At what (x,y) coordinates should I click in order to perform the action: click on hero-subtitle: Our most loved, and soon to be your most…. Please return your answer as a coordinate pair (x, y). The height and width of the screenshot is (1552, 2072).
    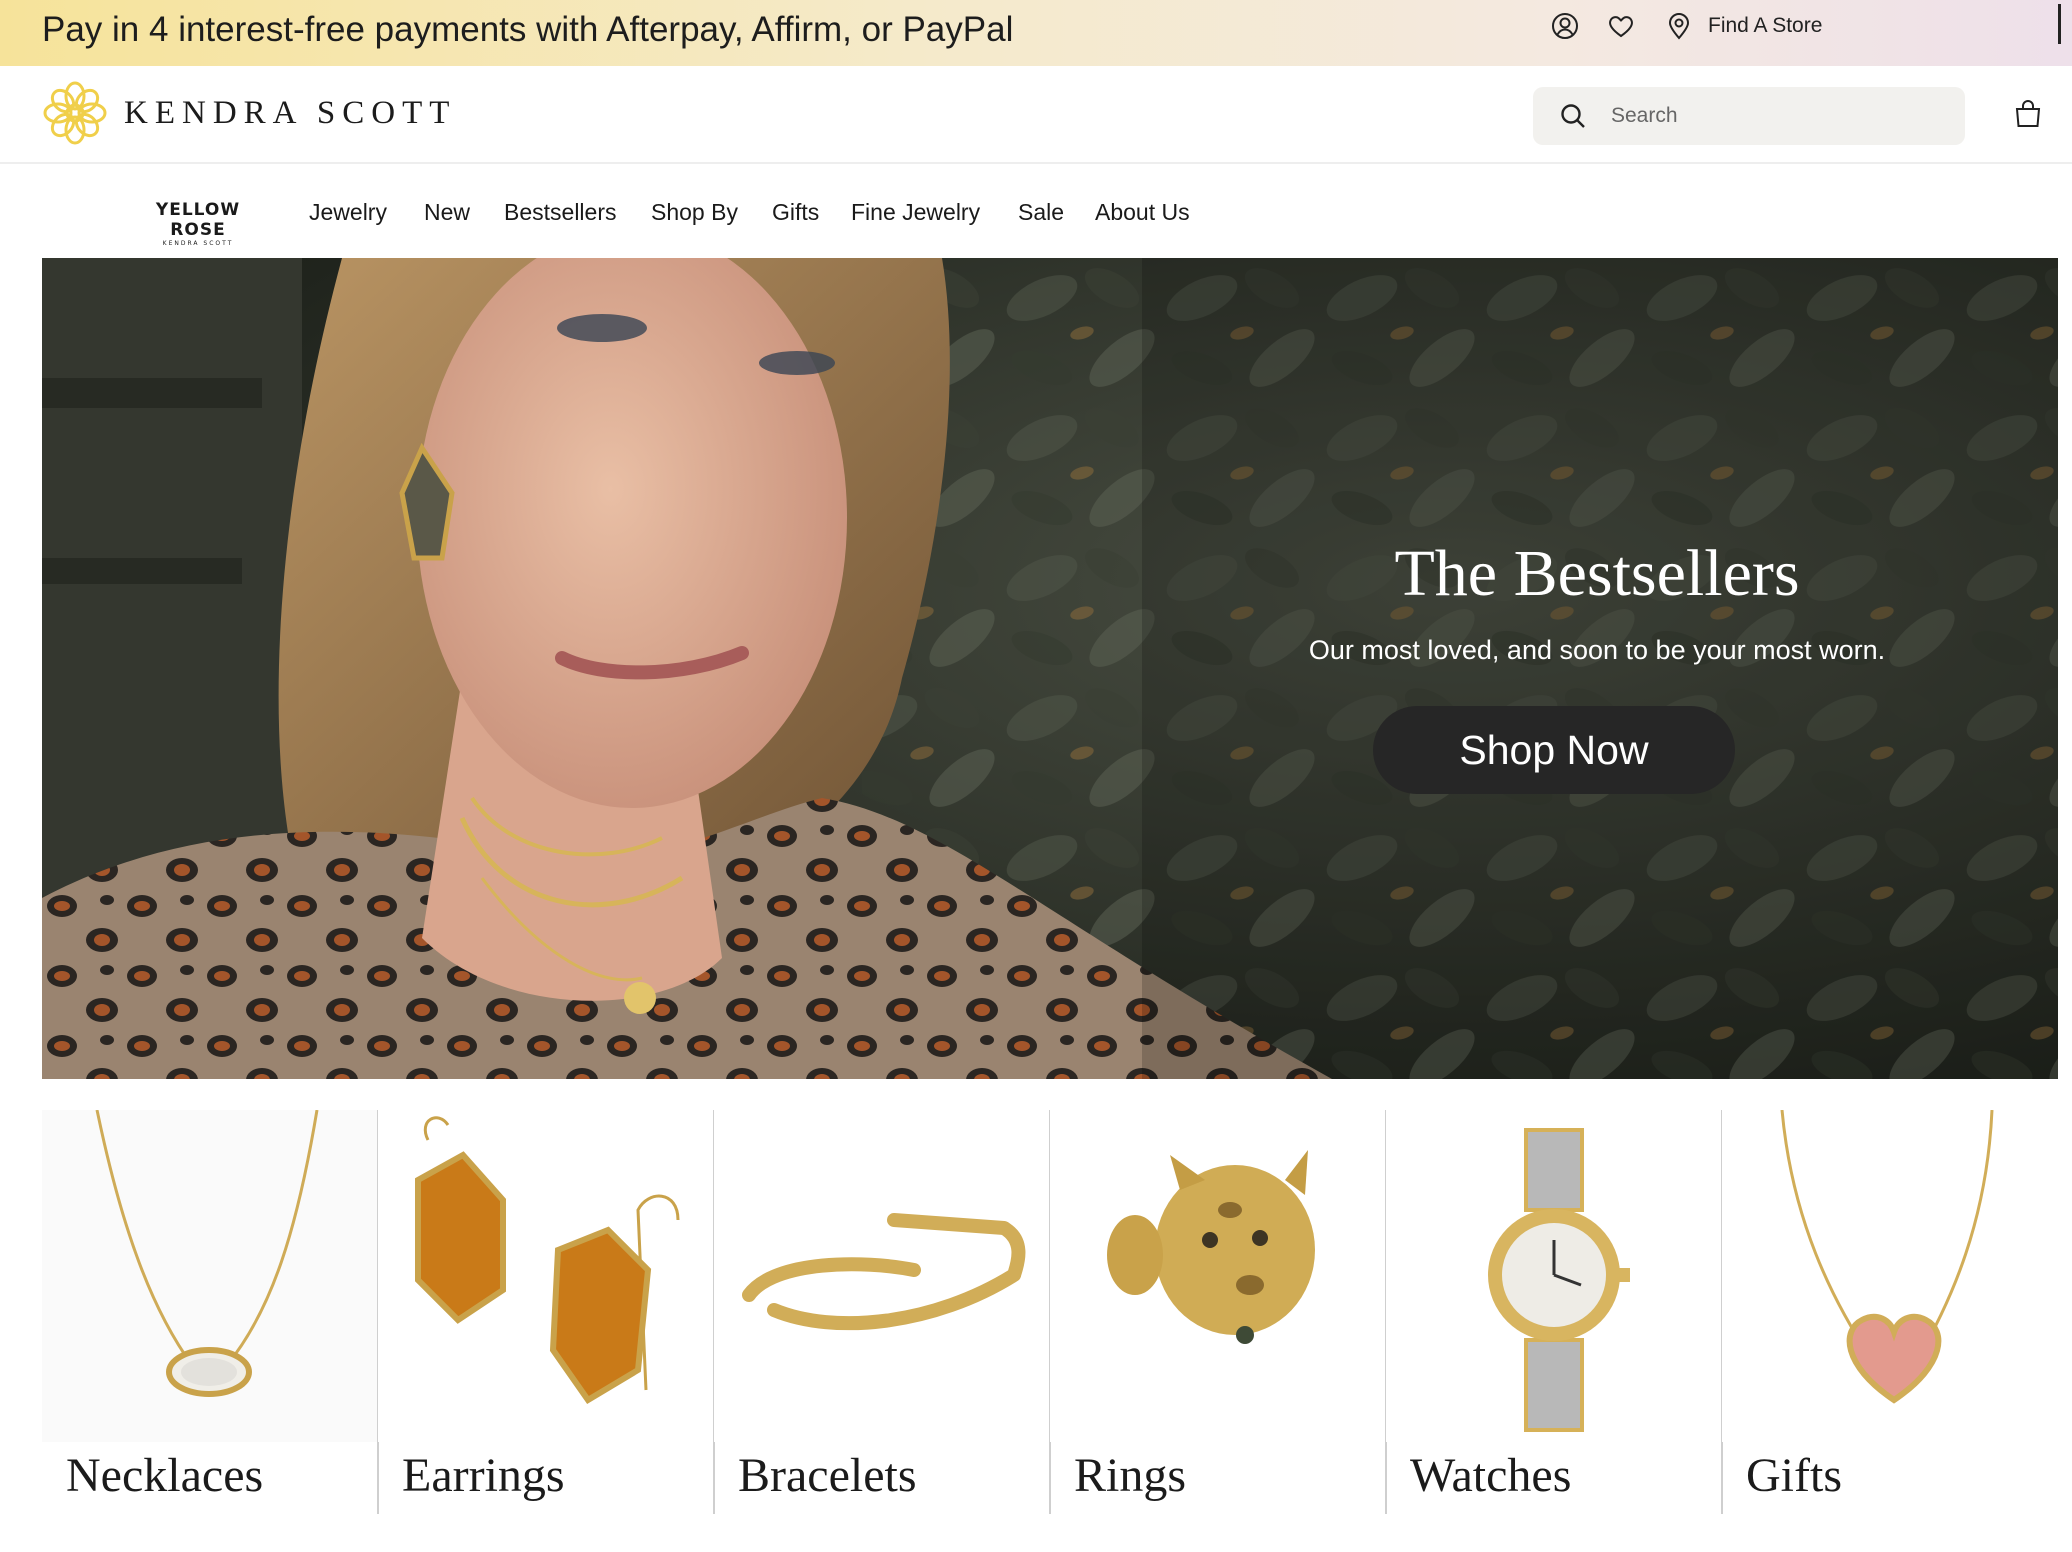
    Looking at the image, I should click on (1597, 650).